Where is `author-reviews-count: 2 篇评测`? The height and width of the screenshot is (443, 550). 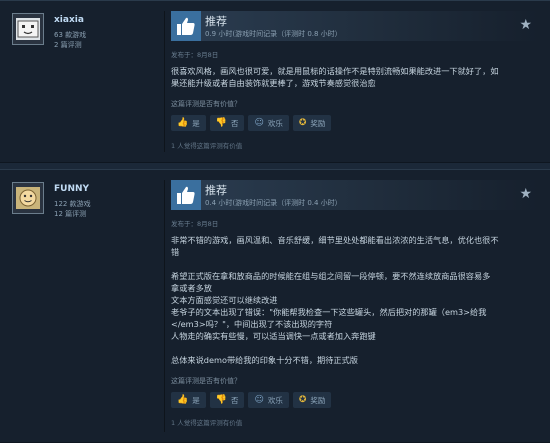 author-reviews-count: 2 篇评测 is located at coordinates (68, 45).